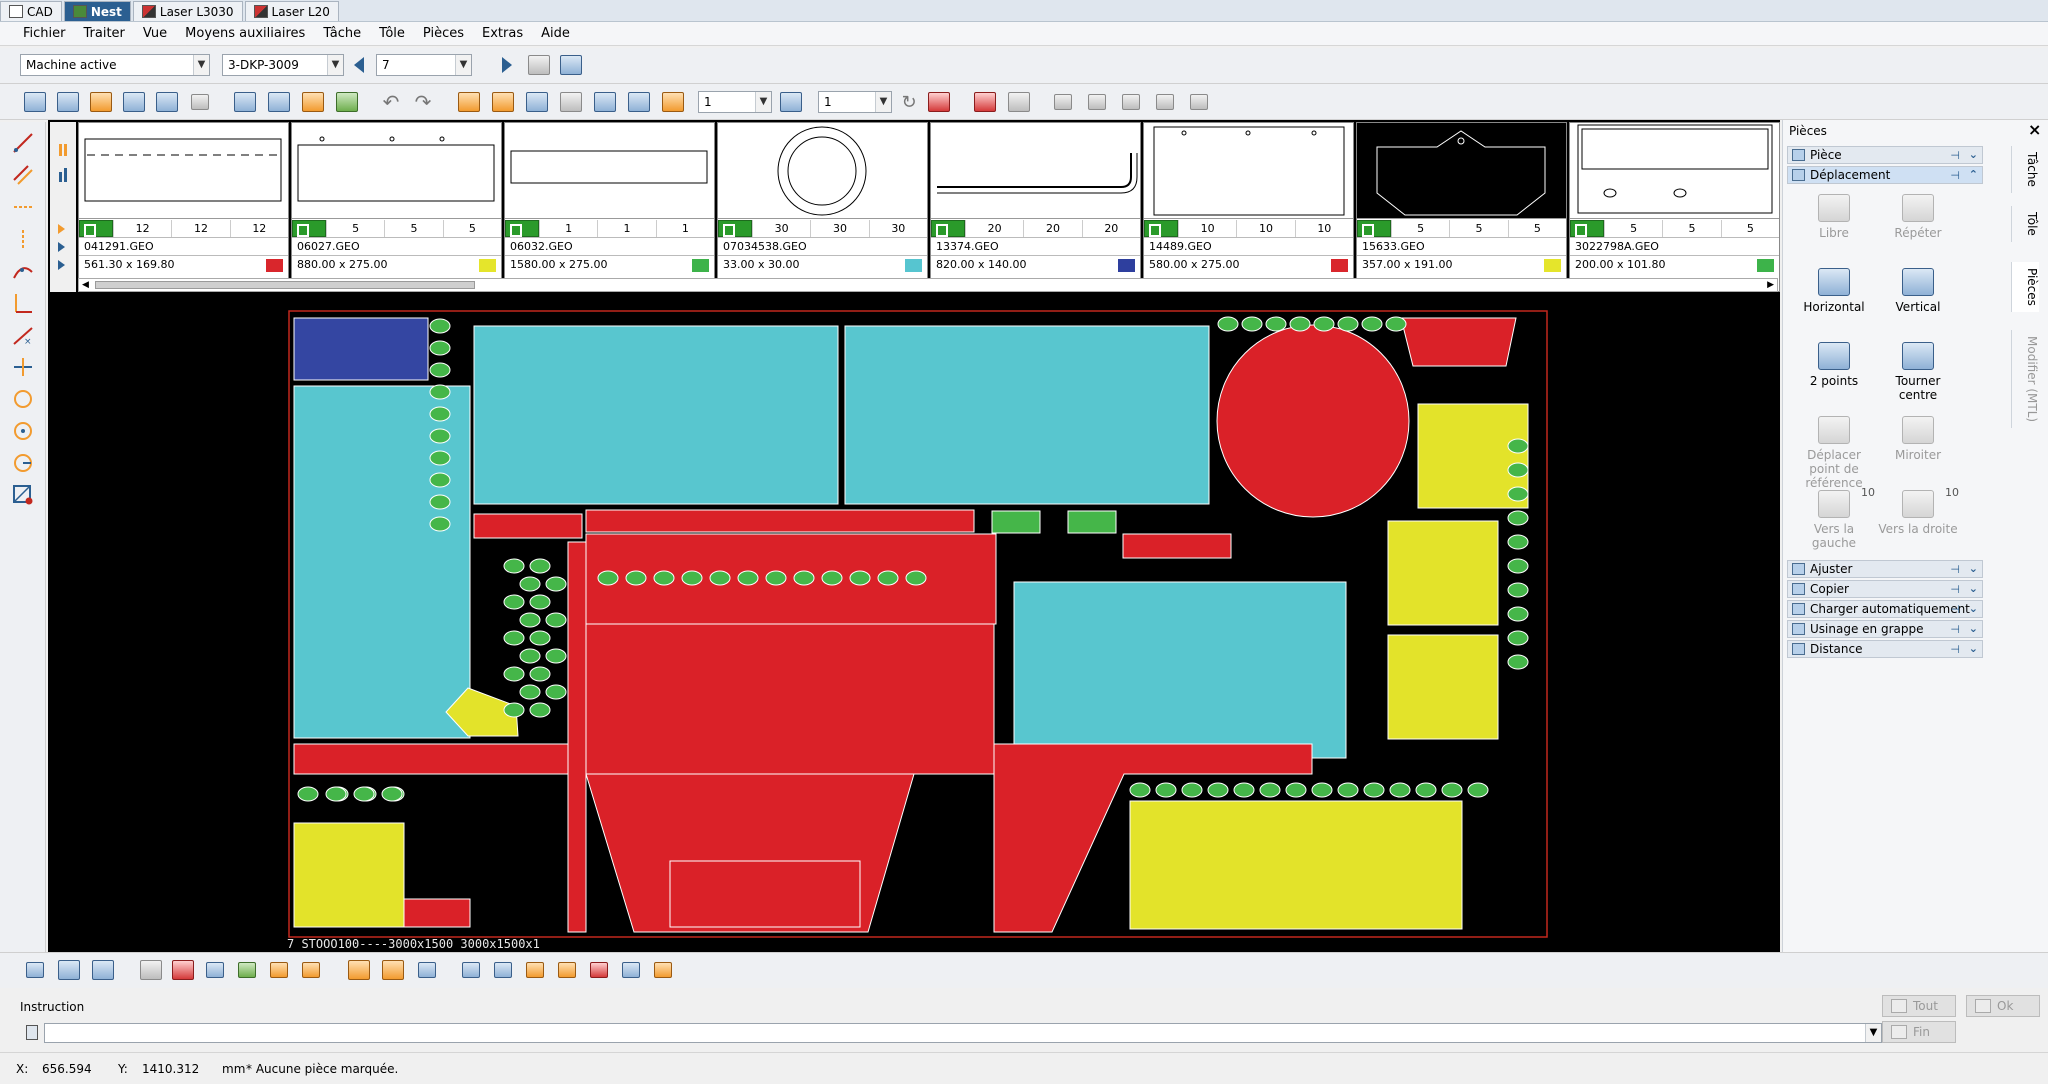 Image resolution: width=2048 pixels, height=1084 pixels. What do you see at coordinates (1199, 102) in the screenshot?
I see `pattern-5-button` at bounding box center [1199, 102].